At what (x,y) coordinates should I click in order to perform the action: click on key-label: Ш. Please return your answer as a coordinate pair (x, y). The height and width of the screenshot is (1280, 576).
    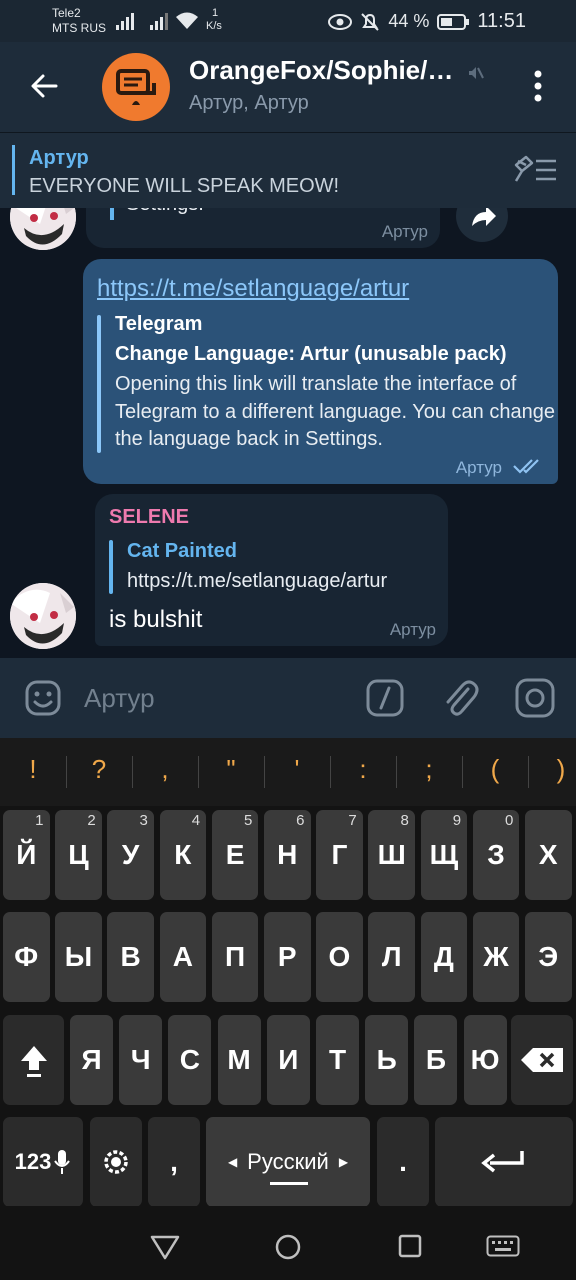
    Looking at the image, I should click on (391, 854).